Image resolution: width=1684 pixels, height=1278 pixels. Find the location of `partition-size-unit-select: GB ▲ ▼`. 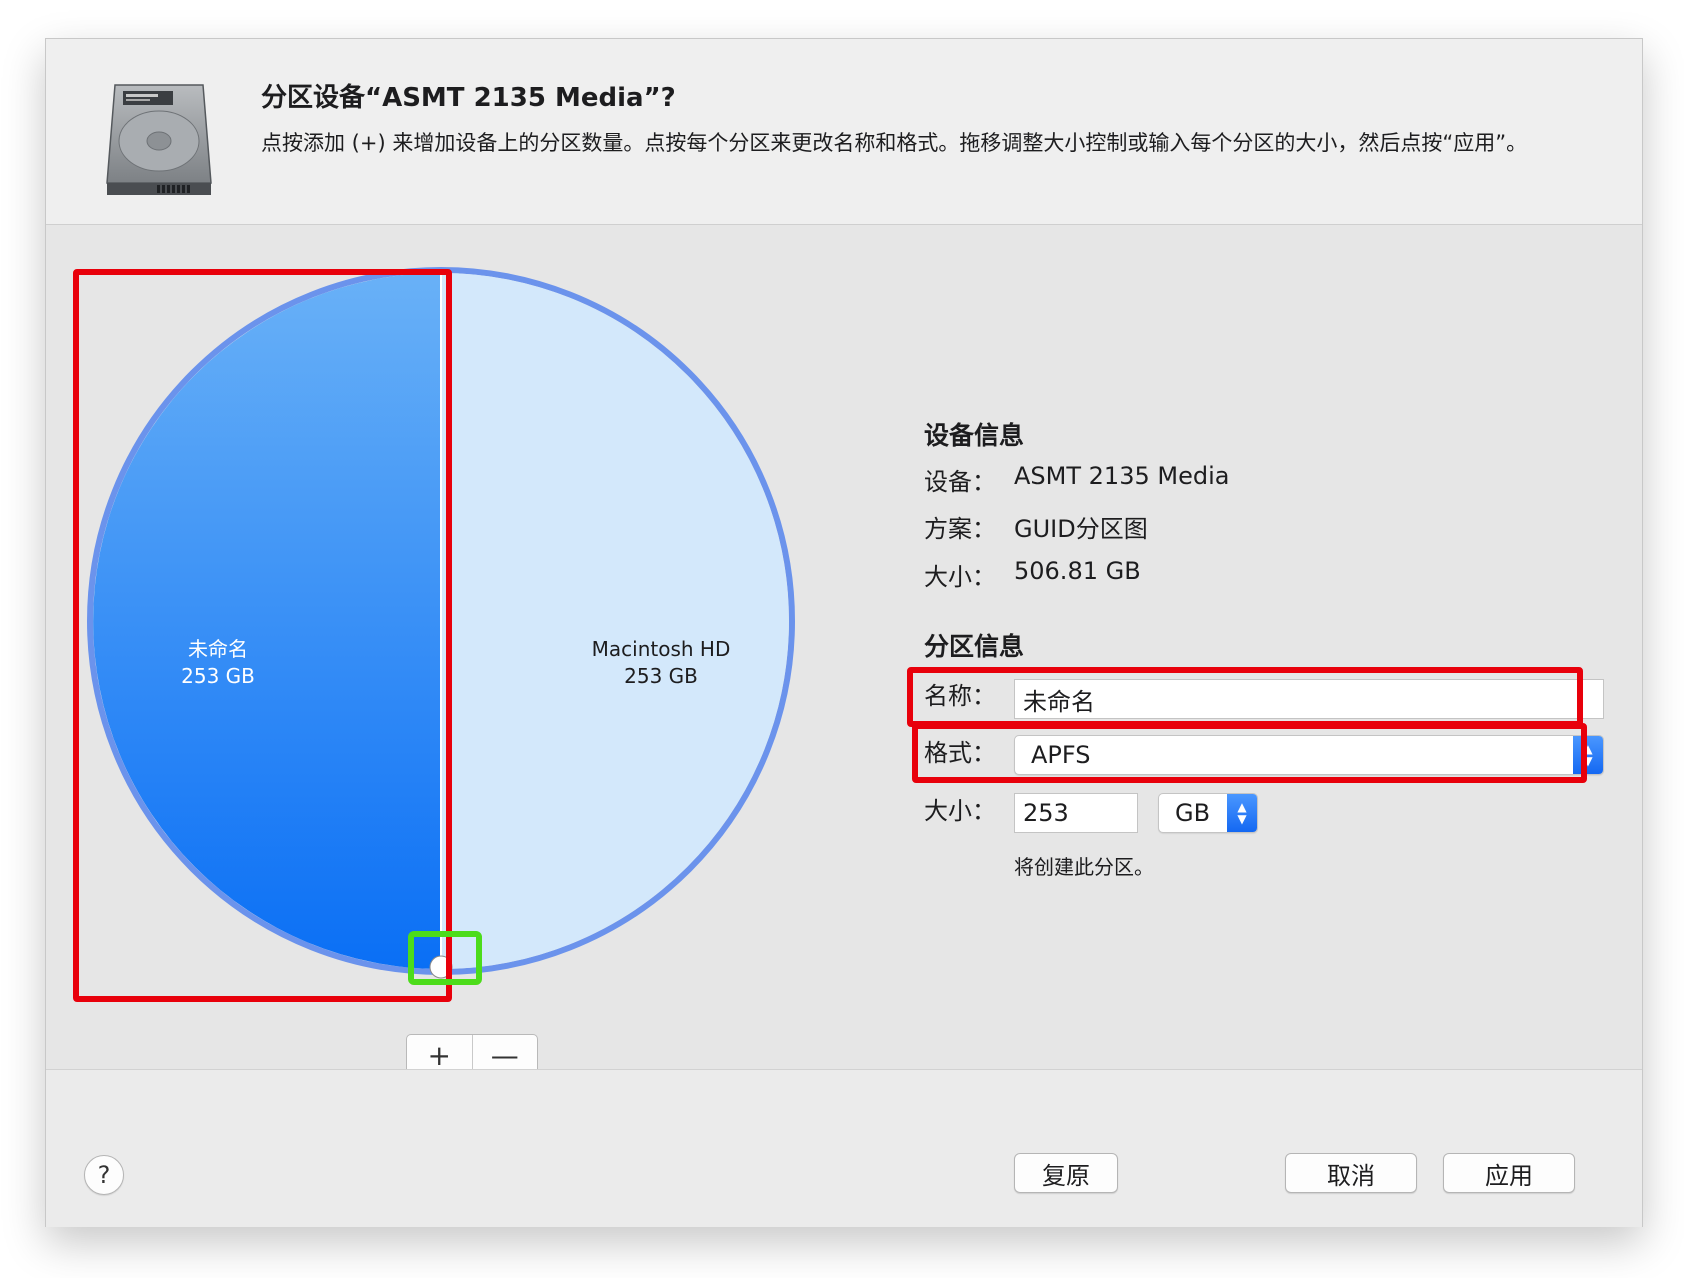

partition-size-unit-select: GB ▲ ▼ is located at coordinates (1208, 813).